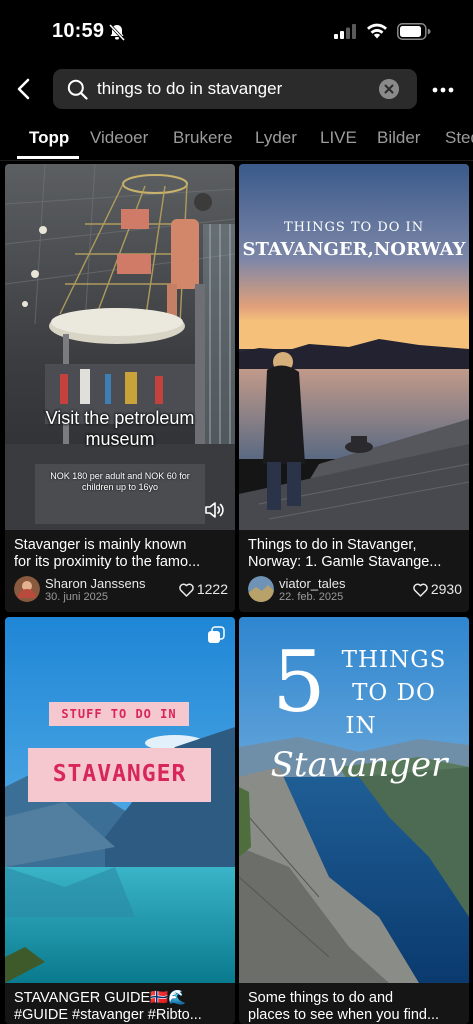 The image size is (473, 1024). Describe the element at coordinates (76, 597) in the screenshot. I see `post-date: 30. juni 2025` at that location.